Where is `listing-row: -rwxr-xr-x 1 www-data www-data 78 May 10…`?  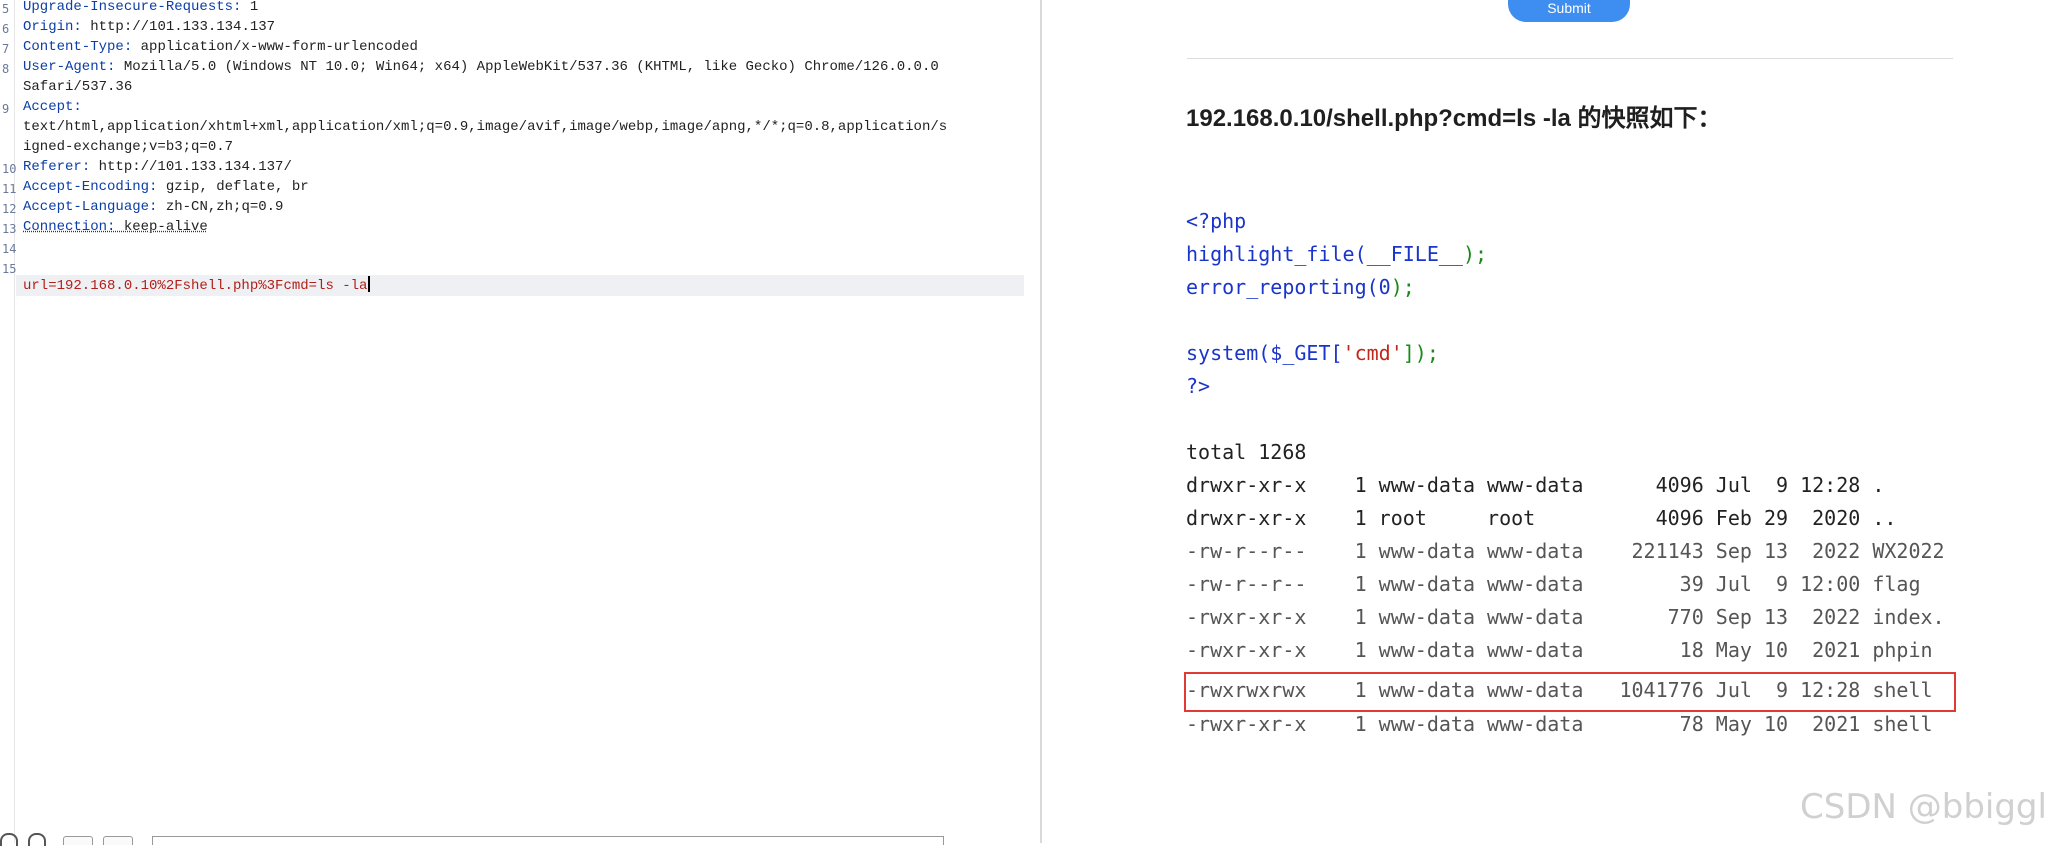 listing-row: -rwxr-xr-x 1 www-data www-data 78 May 10… is located at coordinates (1559, 724).